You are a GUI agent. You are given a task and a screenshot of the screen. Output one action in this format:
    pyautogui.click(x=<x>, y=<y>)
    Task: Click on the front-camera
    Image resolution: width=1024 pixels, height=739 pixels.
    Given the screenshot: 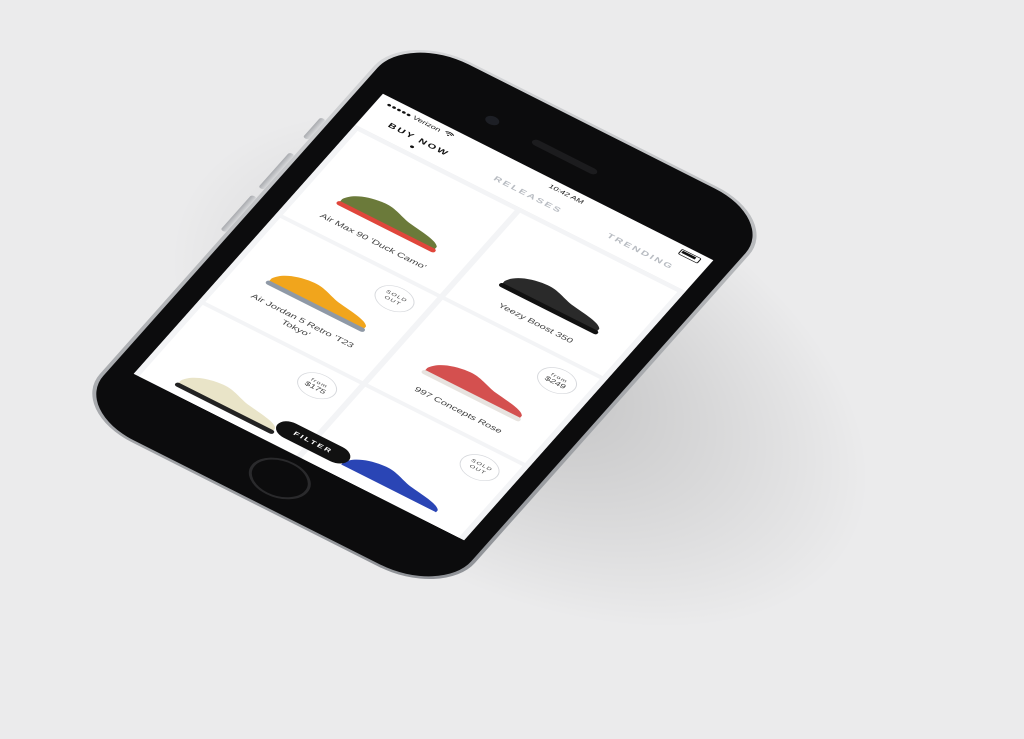 What is the action you would take?
    pyautogui.click(x=492, y=120)
    